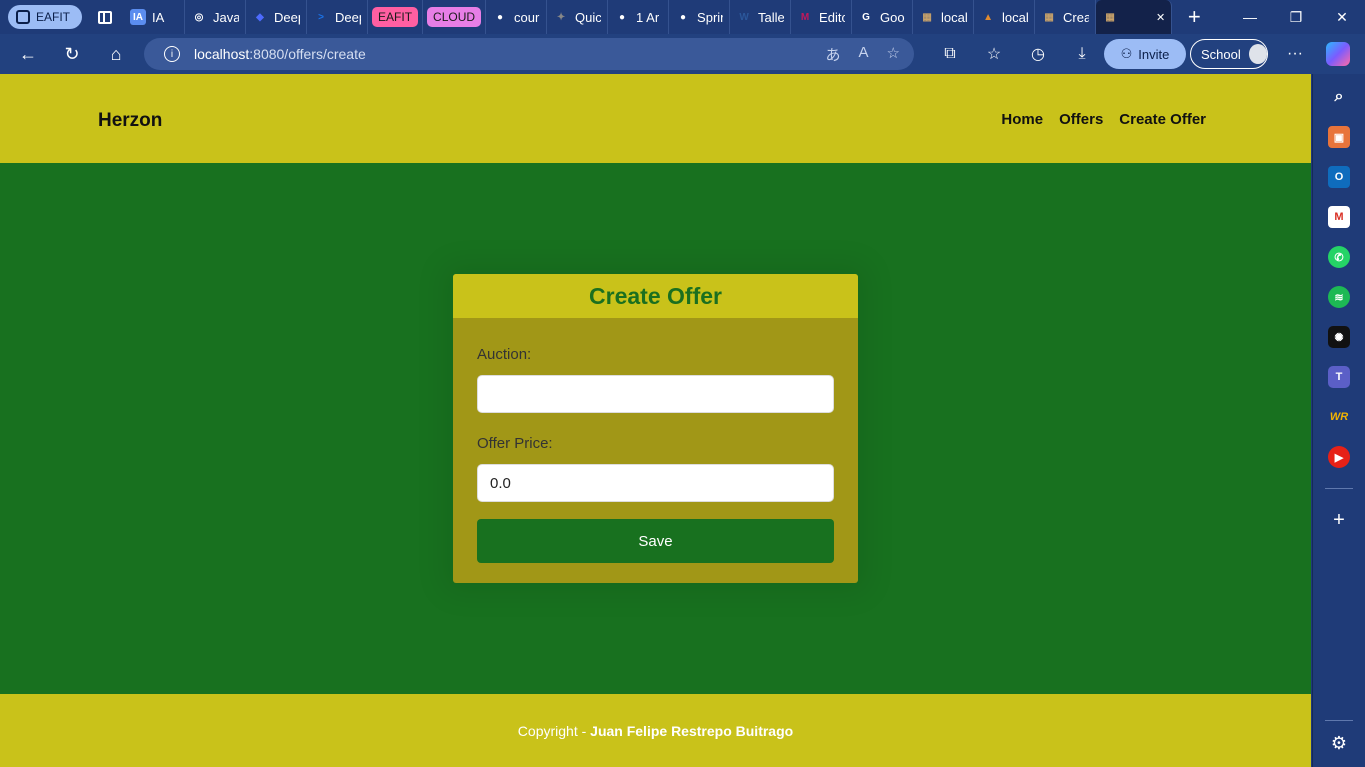  What do you see at coordinates (639, 17) in the screenshot?
I see `browser-tab: ● 1 Ar` at bounding box center [639, 17].